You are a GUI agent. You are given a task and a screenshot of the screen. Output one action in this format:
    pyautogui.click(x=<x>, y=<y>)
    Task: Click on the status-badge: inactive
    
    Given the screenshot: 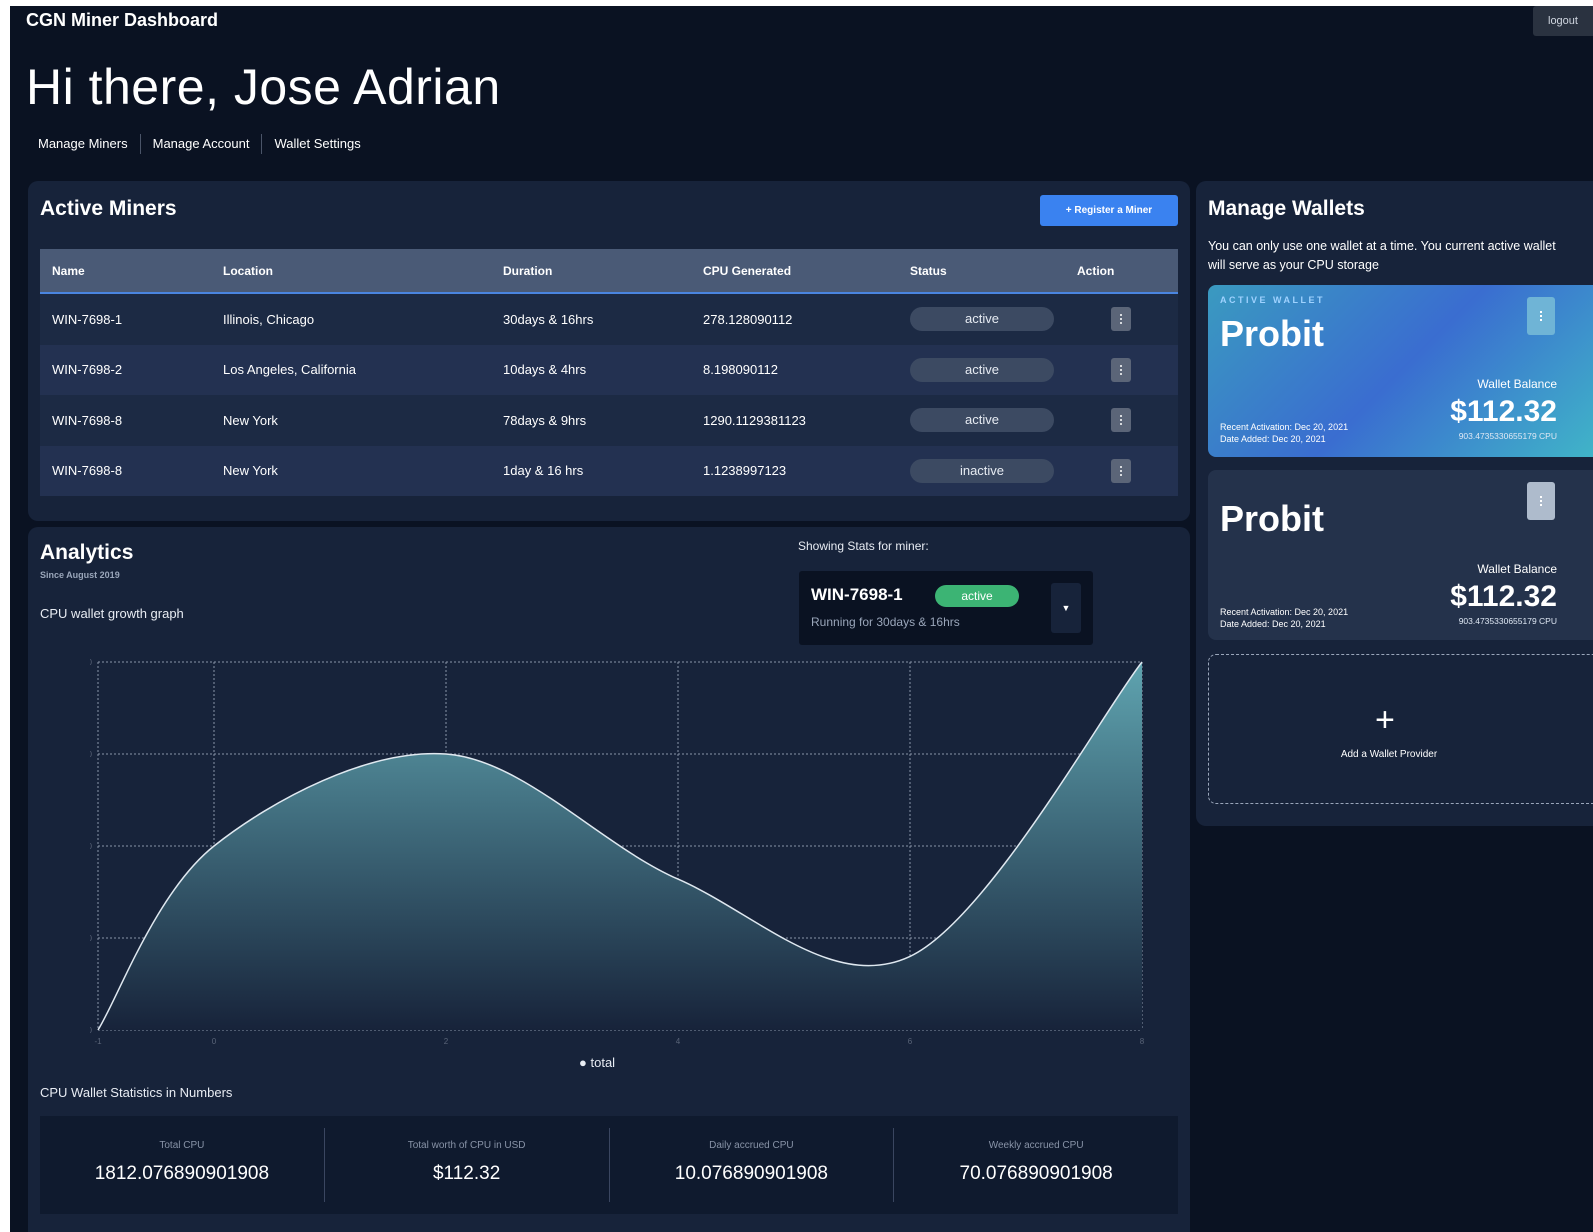 What is the action you would take?
    pyautogui.click(x=982, y=470)
    